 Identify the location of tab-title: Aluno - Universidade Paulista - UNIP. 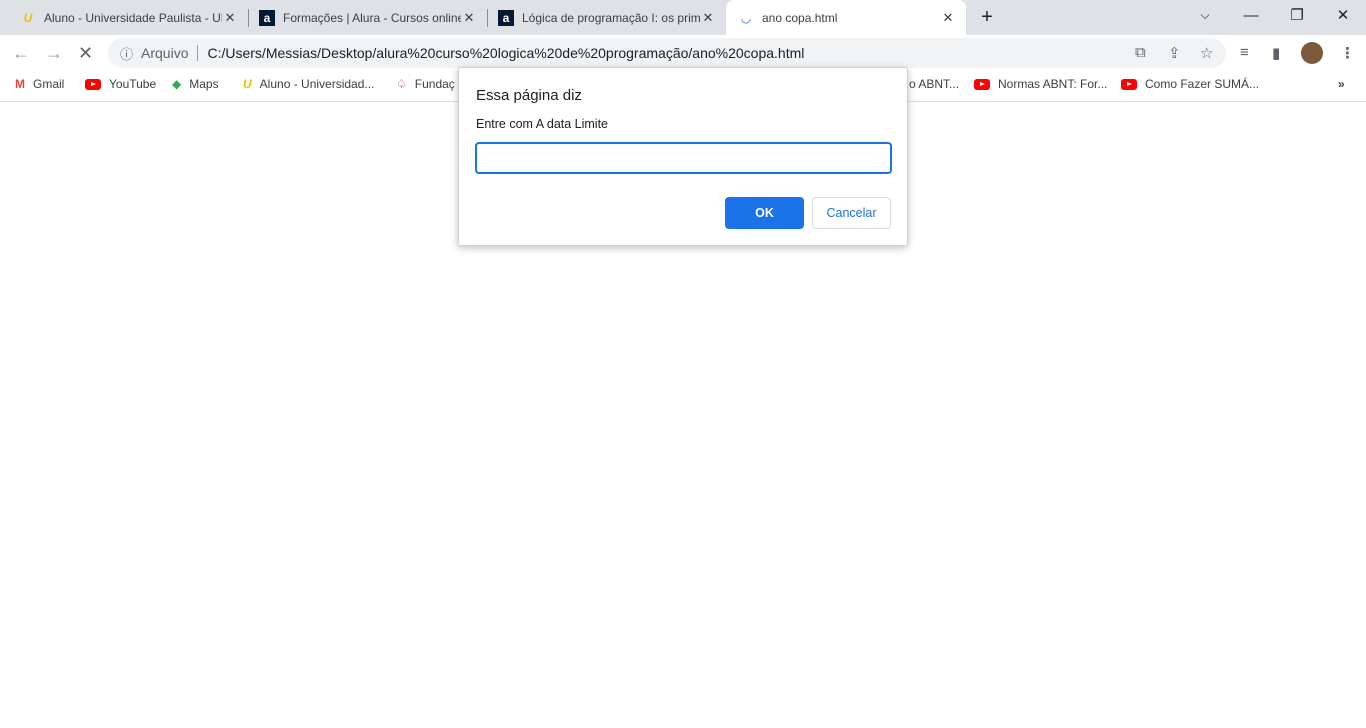
(133, 17).